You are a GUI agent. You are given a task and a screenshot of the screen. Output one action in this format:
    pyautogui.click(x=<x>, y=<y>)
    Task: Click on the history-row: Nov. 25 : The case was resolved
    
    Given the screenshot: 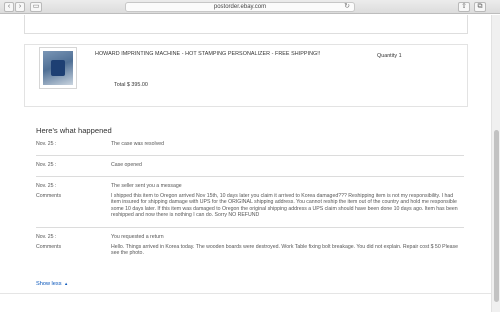 What is the action you would take?
    pyautogui.click(x=250, y=144)
    